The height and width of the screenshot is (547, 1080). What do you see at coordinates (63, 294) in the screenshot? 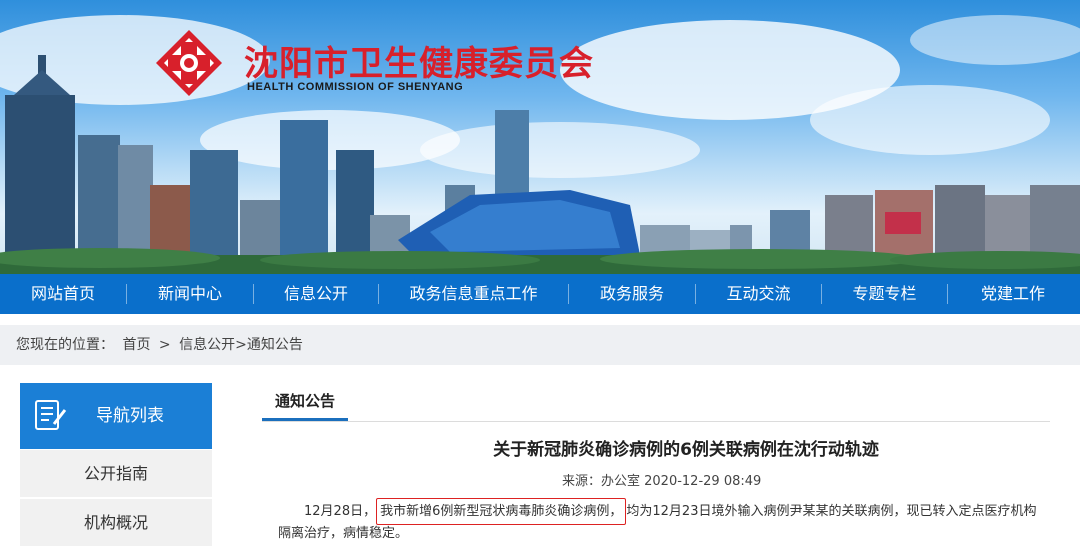
I see `nav-item-home: 网站首页` at bounding box center [63, 294].